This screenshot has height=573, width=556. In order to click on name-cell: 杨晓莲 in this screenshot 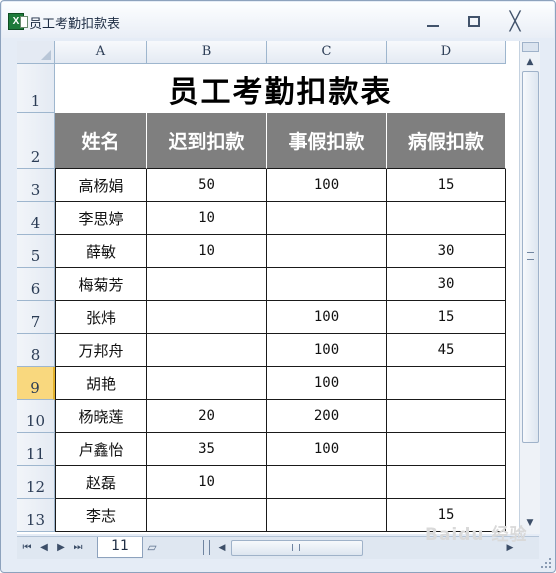, I will do `click(101, 416)`.